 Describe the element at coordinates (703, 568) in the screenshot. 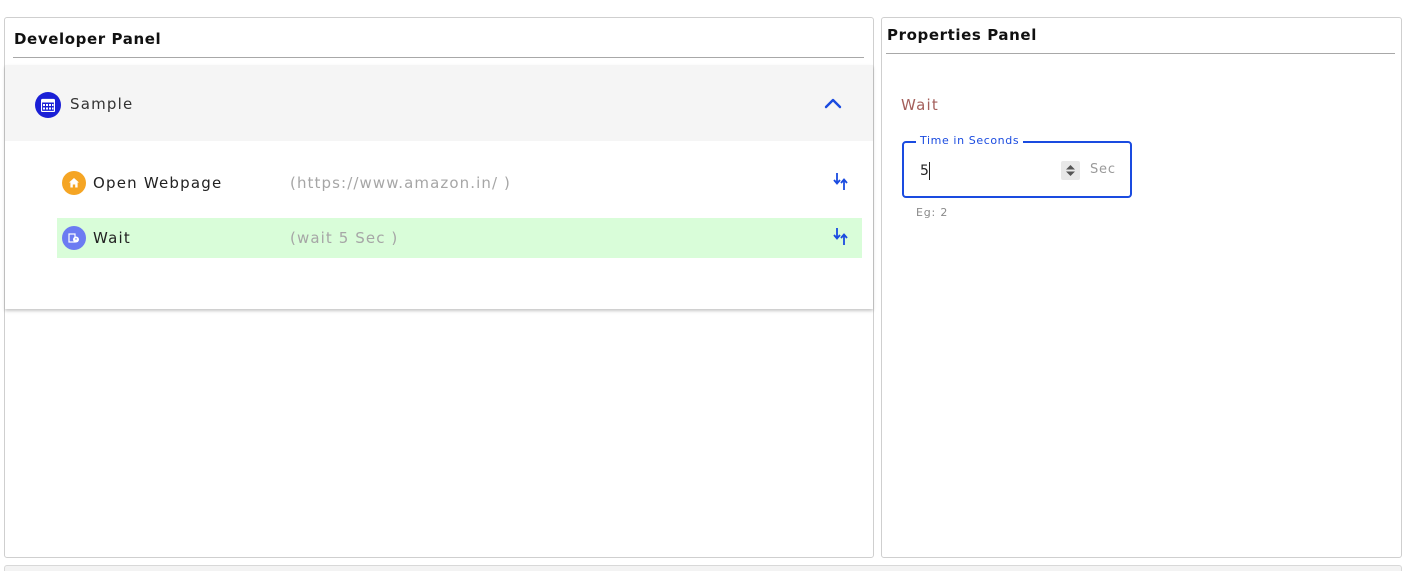

I see `bottom-panel-edge` at that location.